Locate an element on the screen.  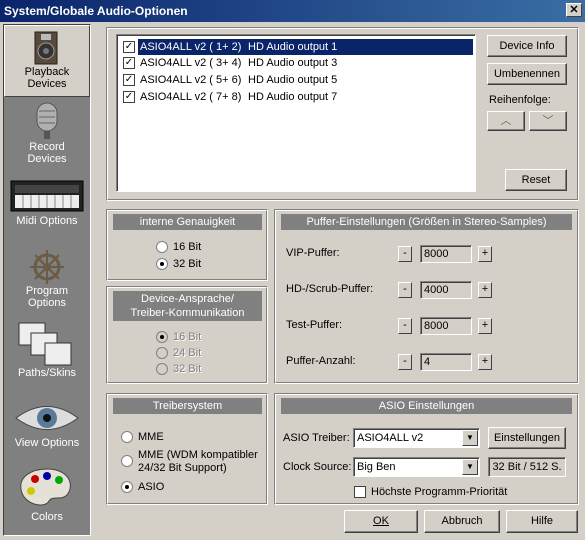
list-item: ✓ ASIO4ALL v2 ( 3+ 4) HD Audio output 3 is located at coordinates (297, 63).